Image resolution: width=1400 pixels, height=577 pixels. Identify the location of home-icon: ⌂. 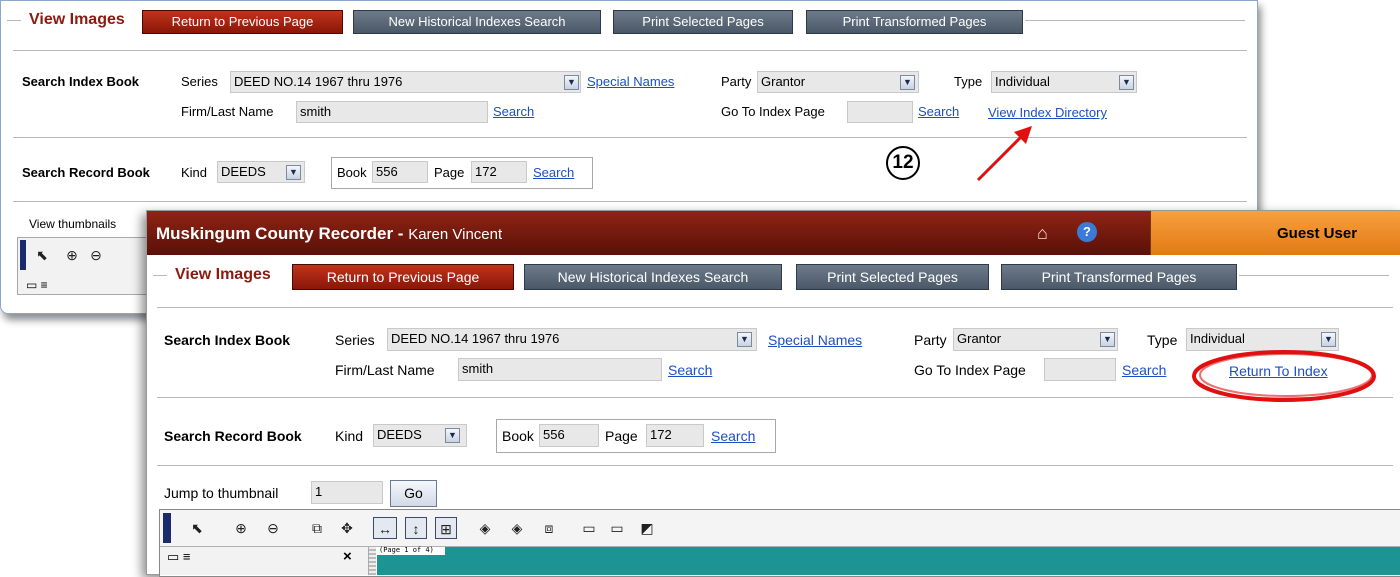
(1042, 233).